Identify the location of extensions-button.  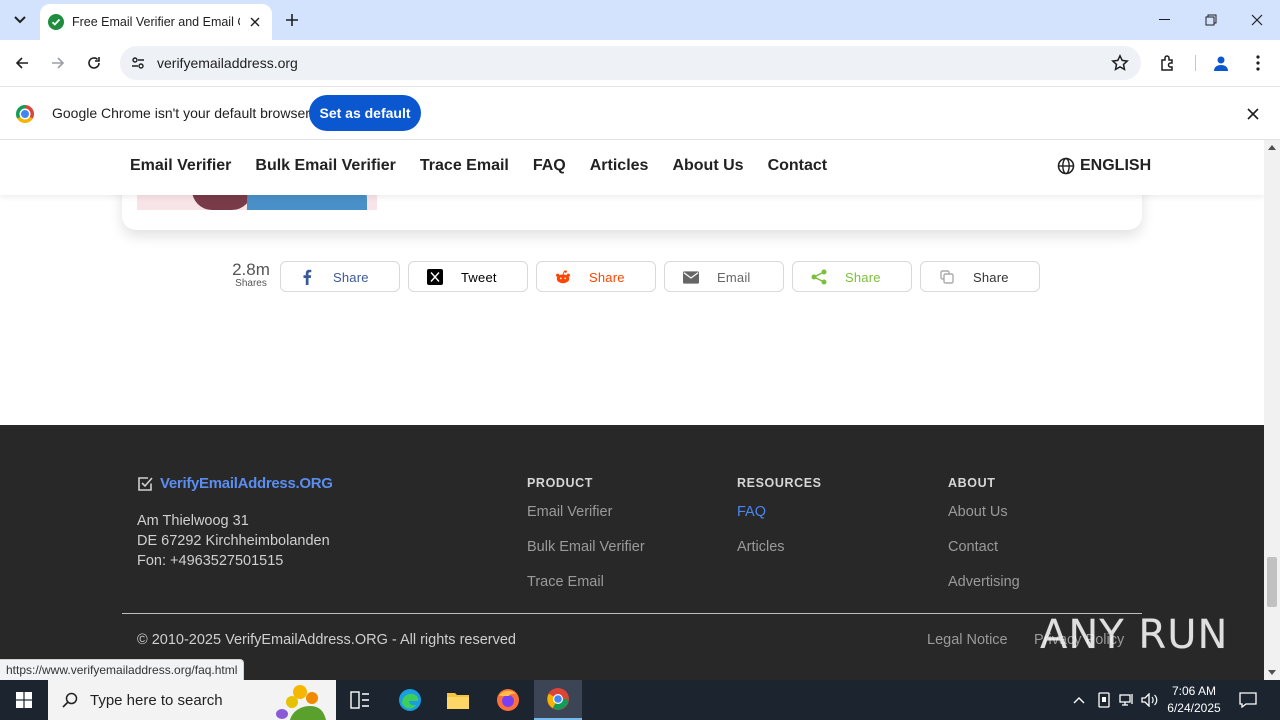
(1168, 63).